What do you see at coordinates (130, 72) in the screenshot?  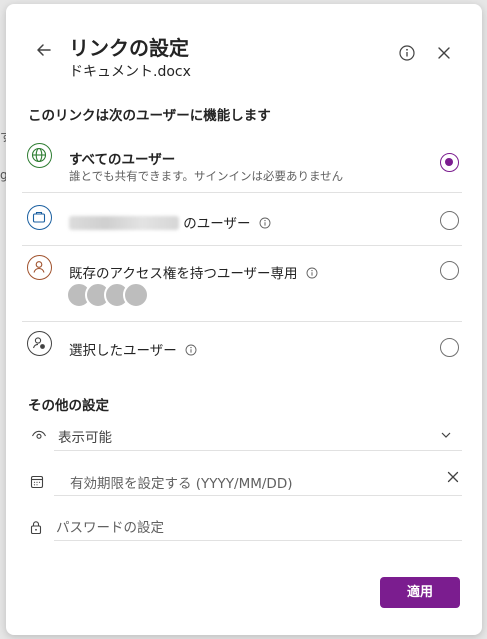 I see `file-name: ドキュメント.docx` at bounding box center [130, 72].